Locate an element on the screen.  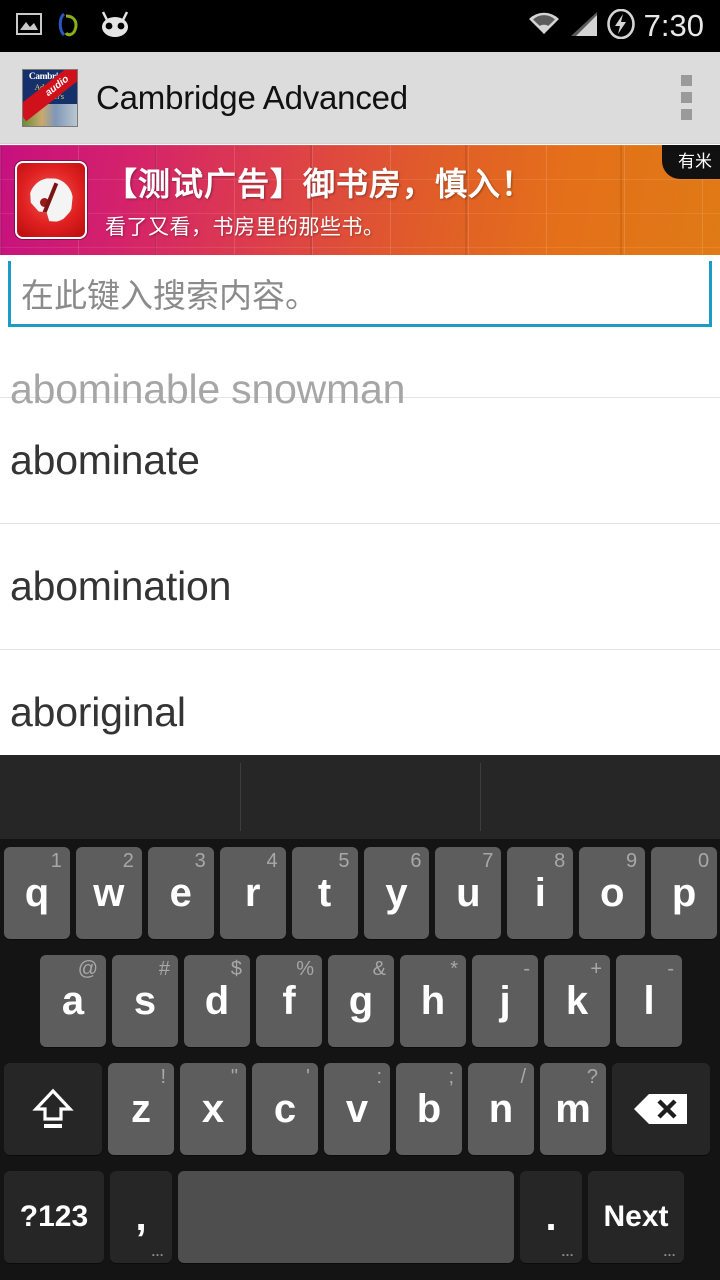
search-input: 在此键入搜索内容。 is located at coordinates (360, 294).